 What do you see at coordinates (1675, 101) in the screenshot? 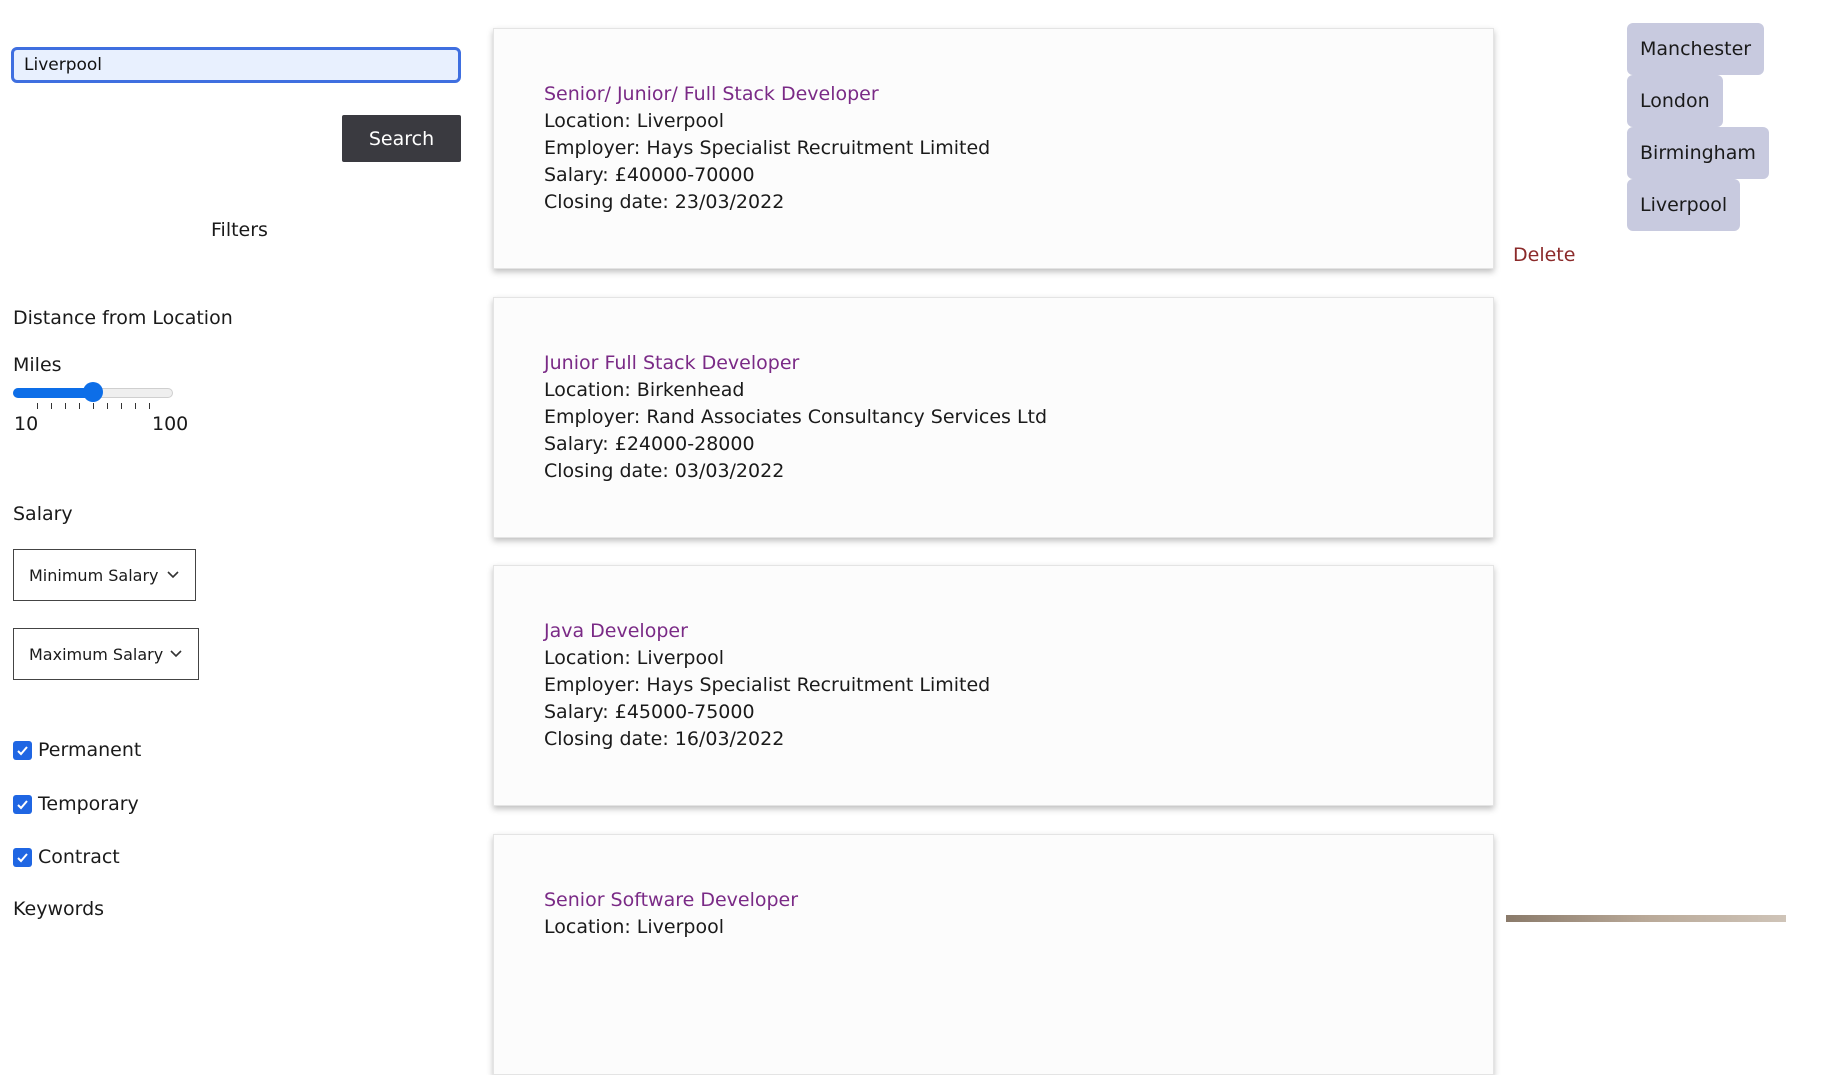
I see `saved-search-chip: London` at bounding box center [1675, 101].